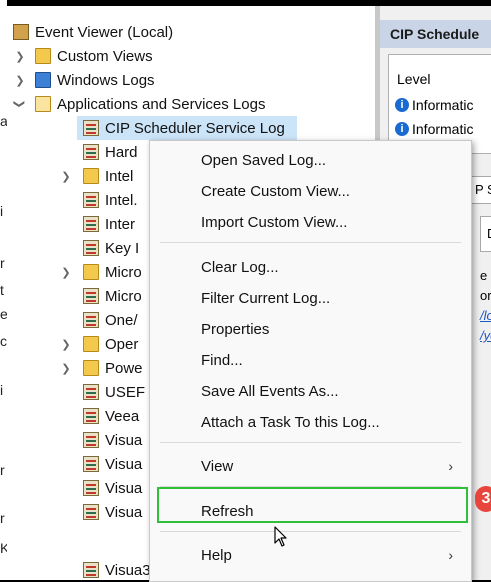 The image size is (491, 582). What do you see at coordinates (105, 56) in the screenshot?
I see `tree-item-label: Custom Views` at bounding box center [105, 56].